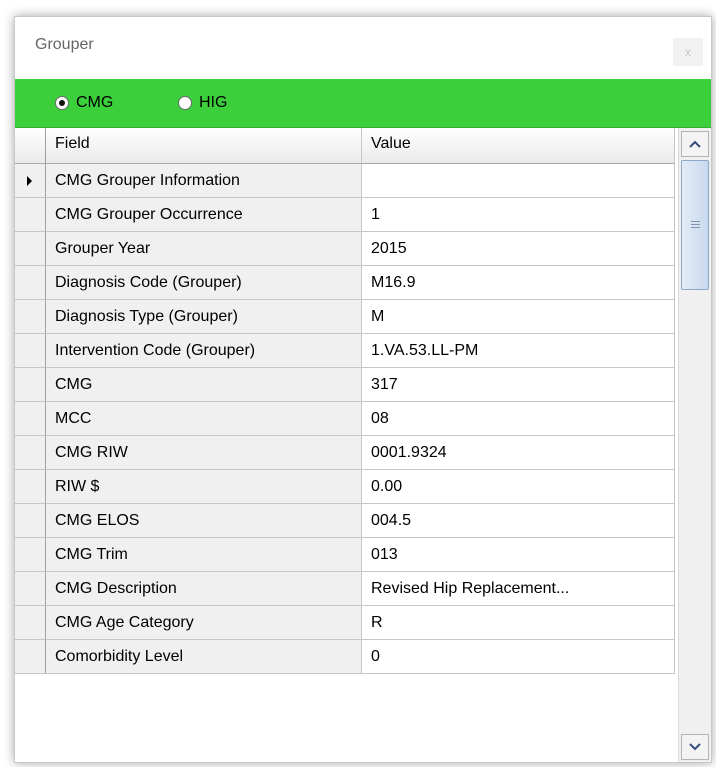 The image size is (716, 767). Describe the element at coordinates (204, 181) in the screenshot. I see `field-cell: CMG Grouper Information` at that location.